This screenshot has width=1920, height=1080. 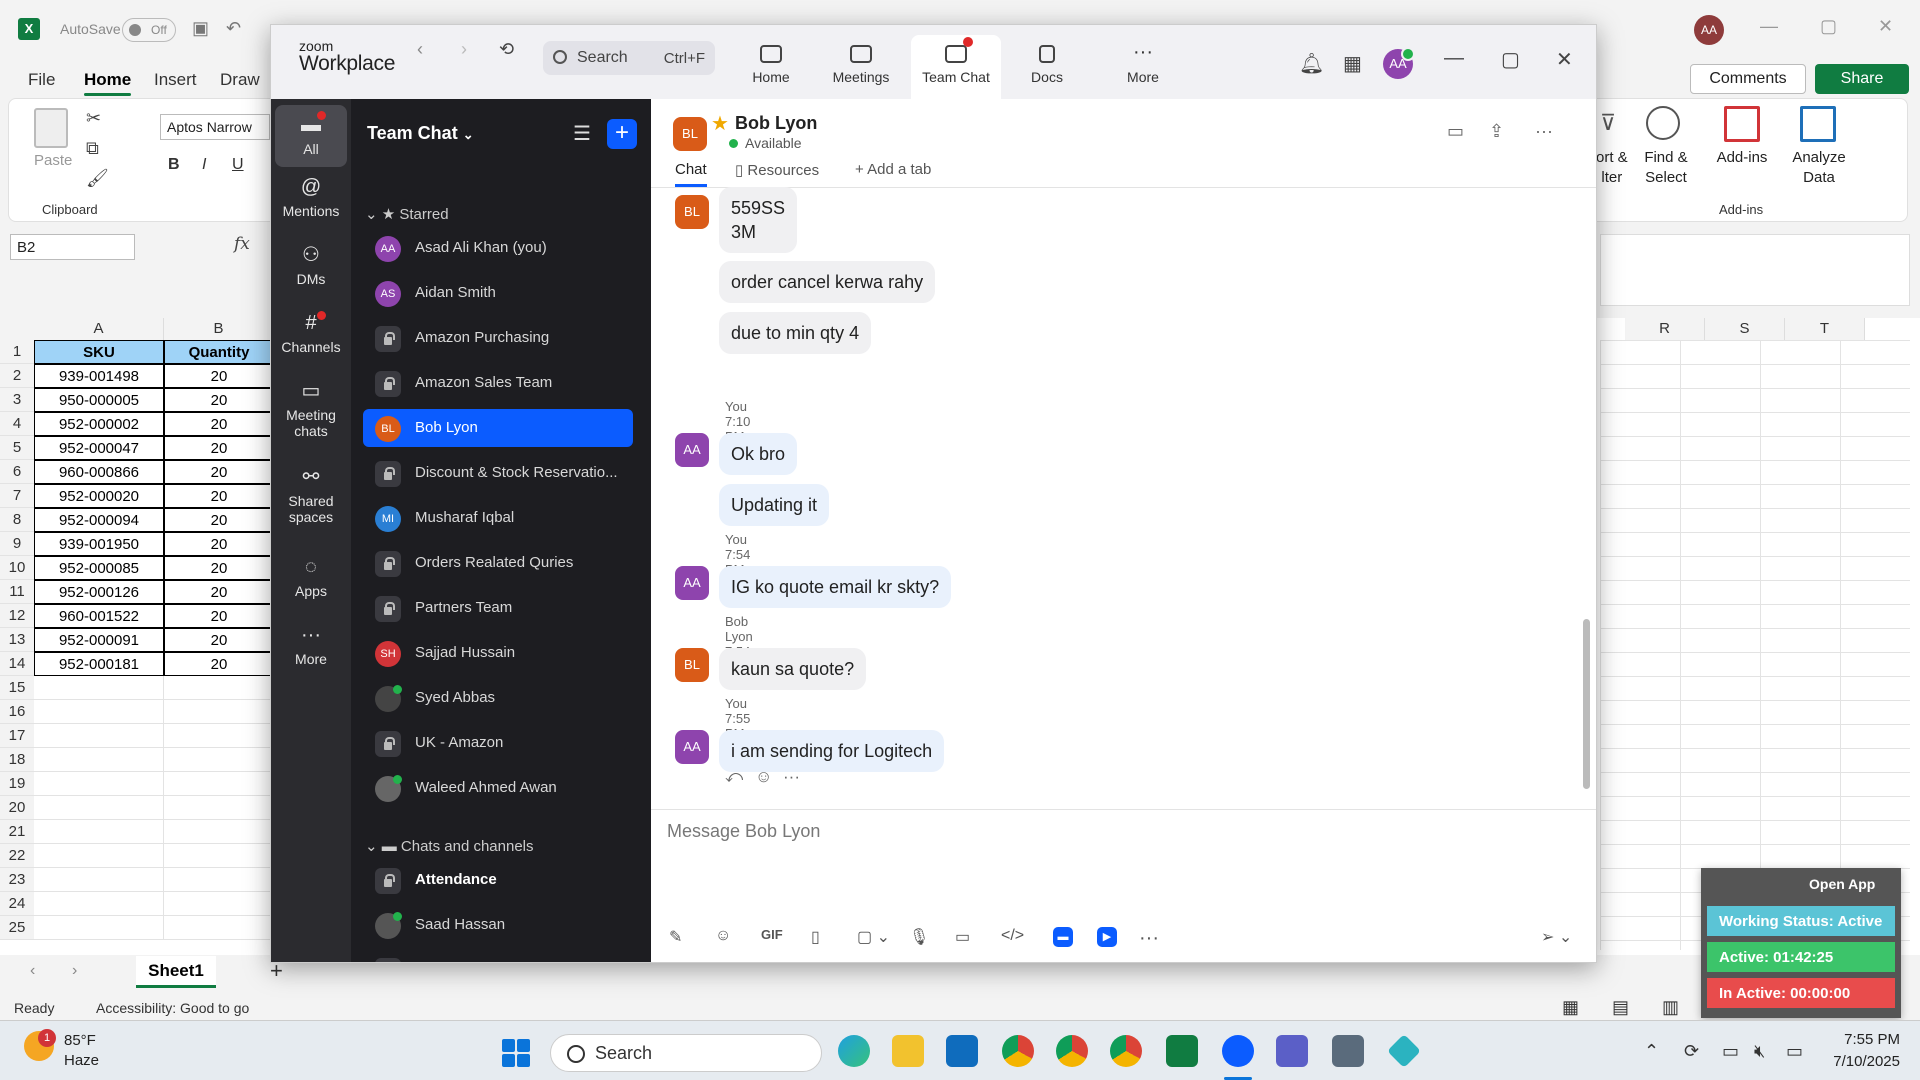 I want to click on sidebar-item-partners-team: Partners Team, so click(x=498, y=608).